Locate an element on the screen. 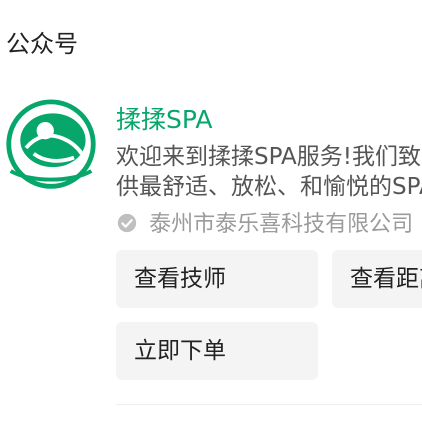  verified-entity-name: 泰州市泰乐喜科技有限公司 is located at coordinates (281, 224).